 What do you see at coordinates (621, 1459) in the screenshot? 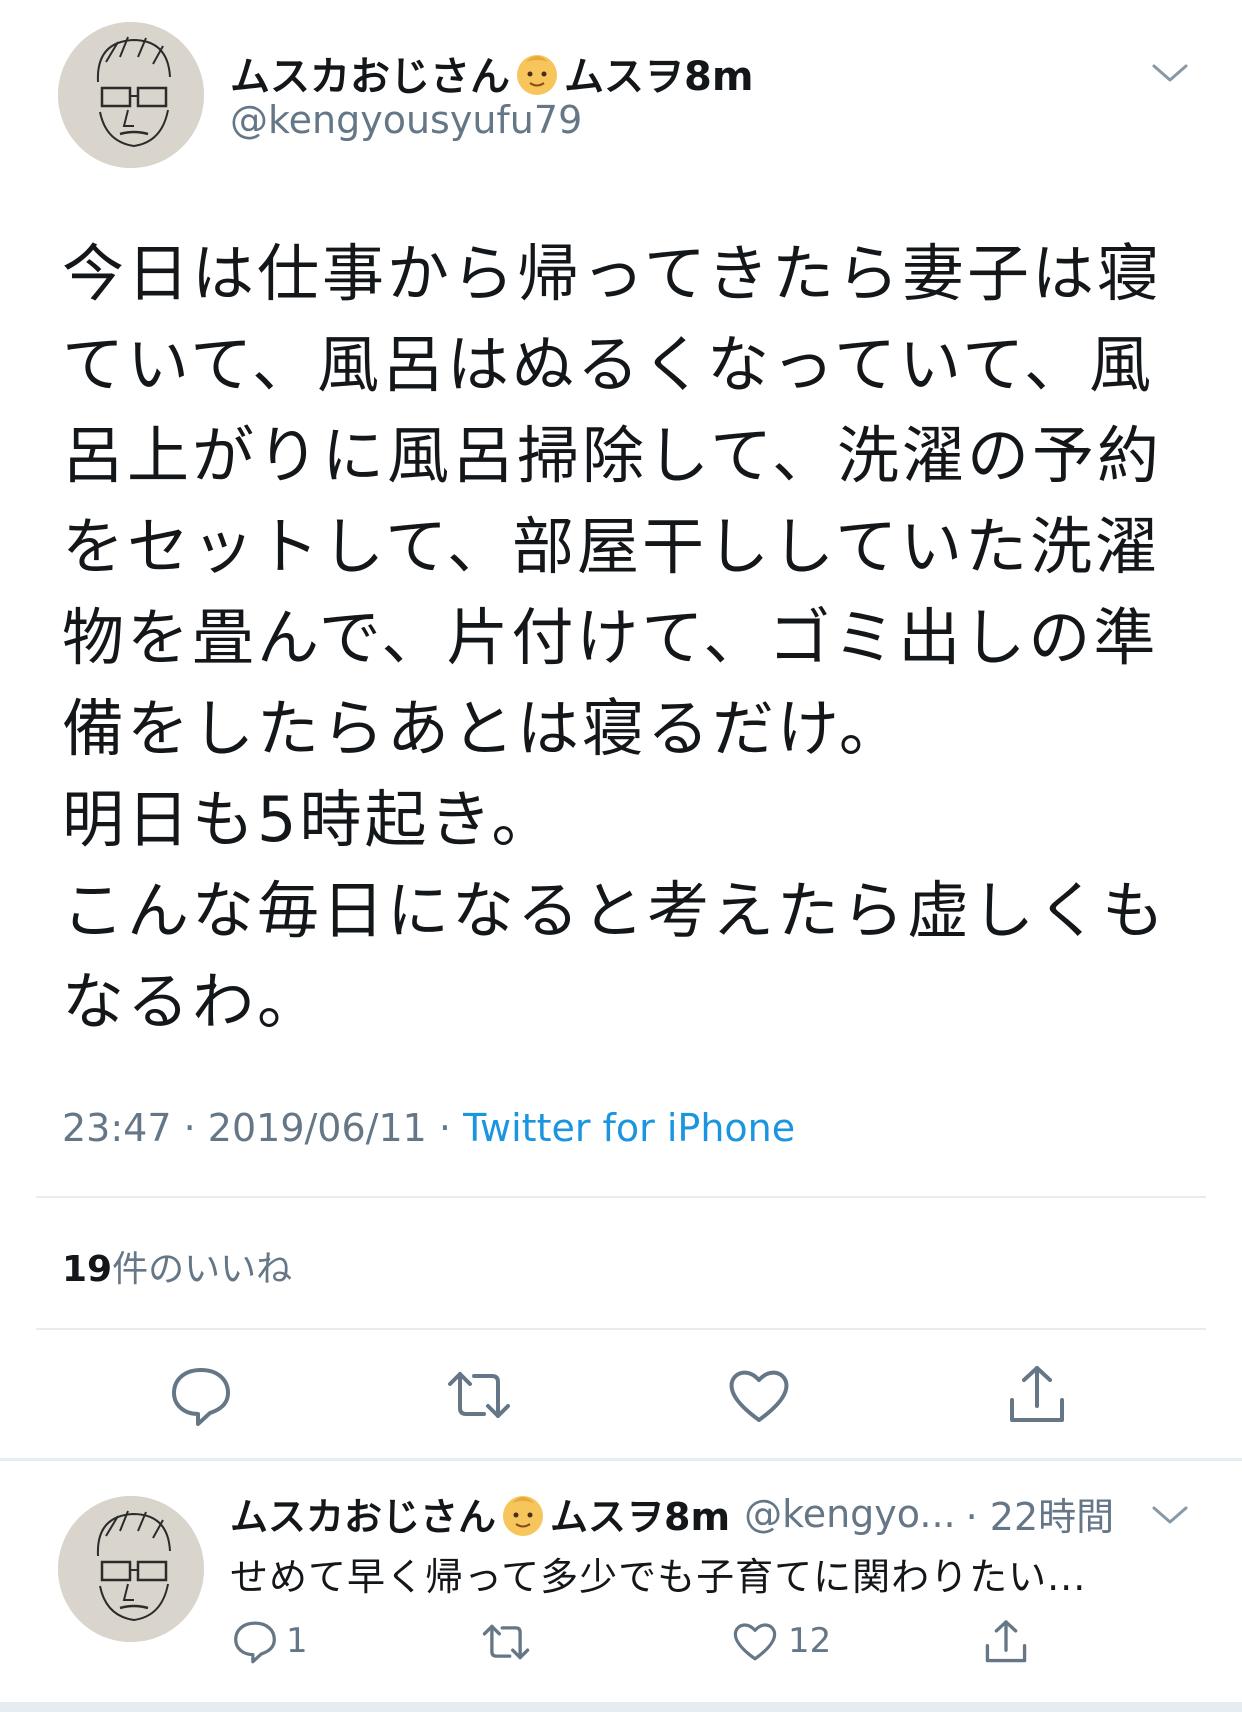
I see `section-divider` at bounding box center [621, 1459].